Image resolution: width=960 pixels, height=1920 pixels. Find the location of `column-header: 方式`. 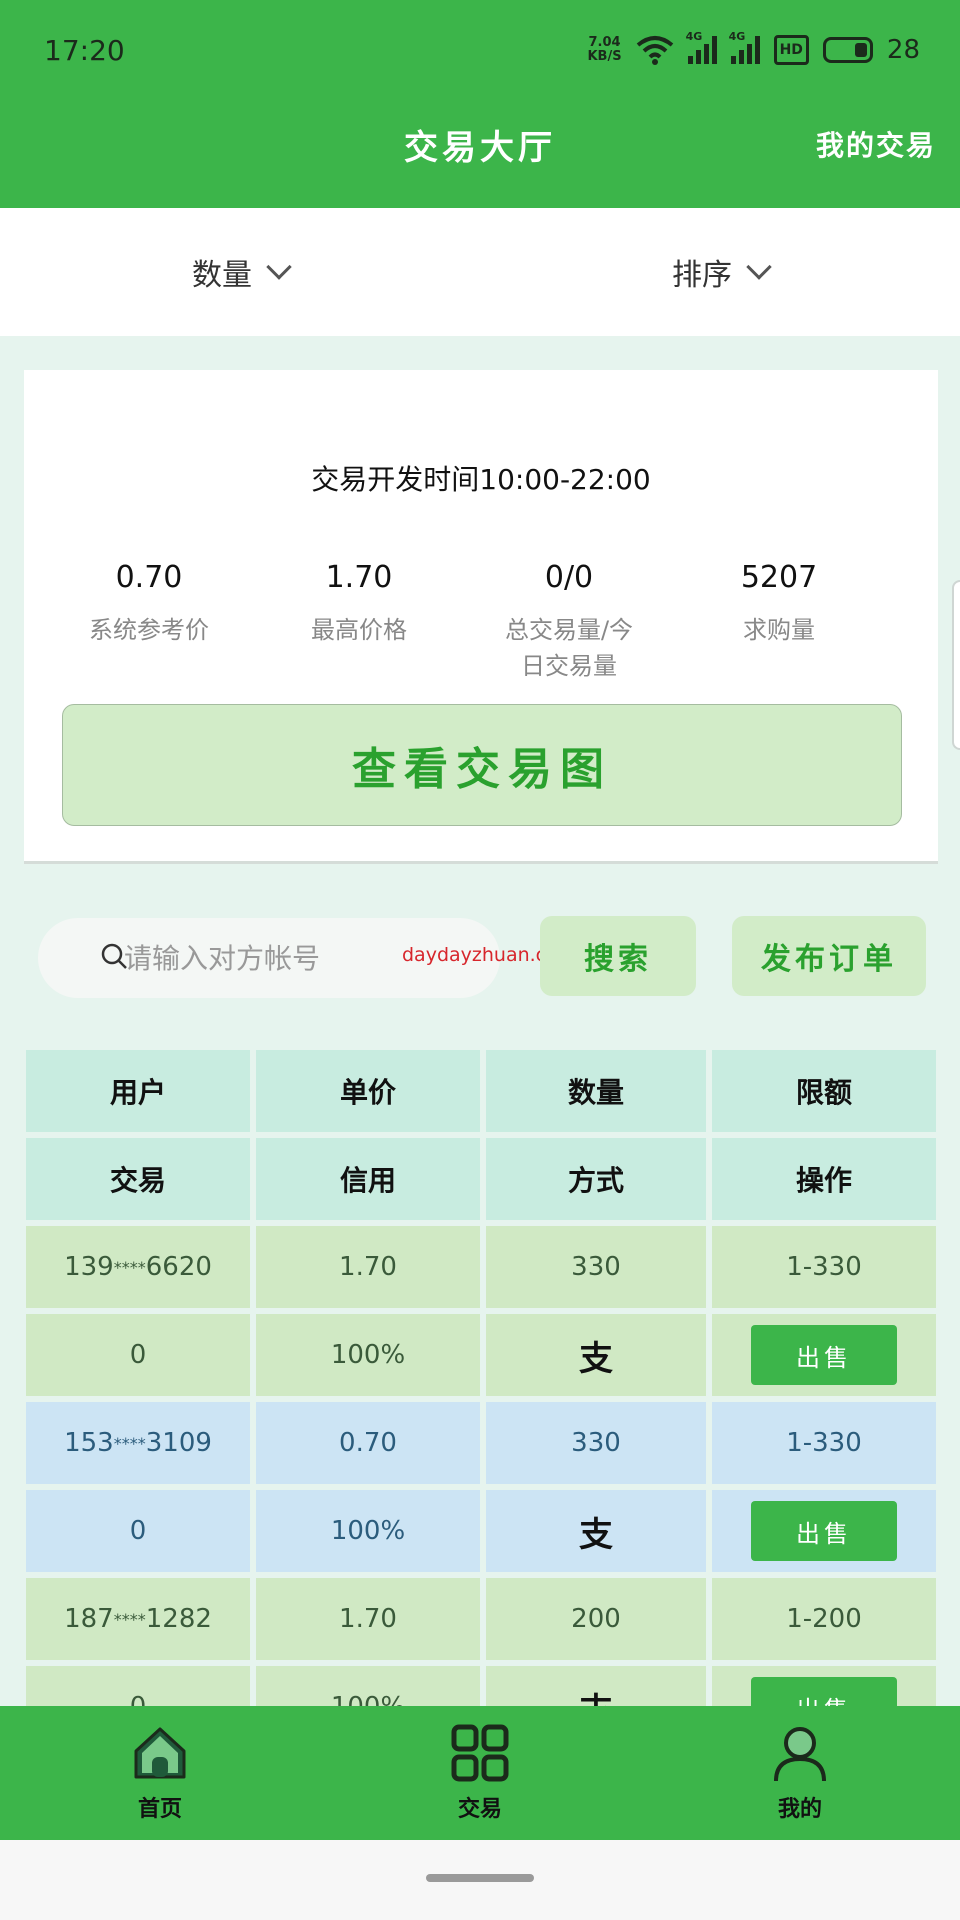

column-header: 方式 is located at coordinates (596, 1179).